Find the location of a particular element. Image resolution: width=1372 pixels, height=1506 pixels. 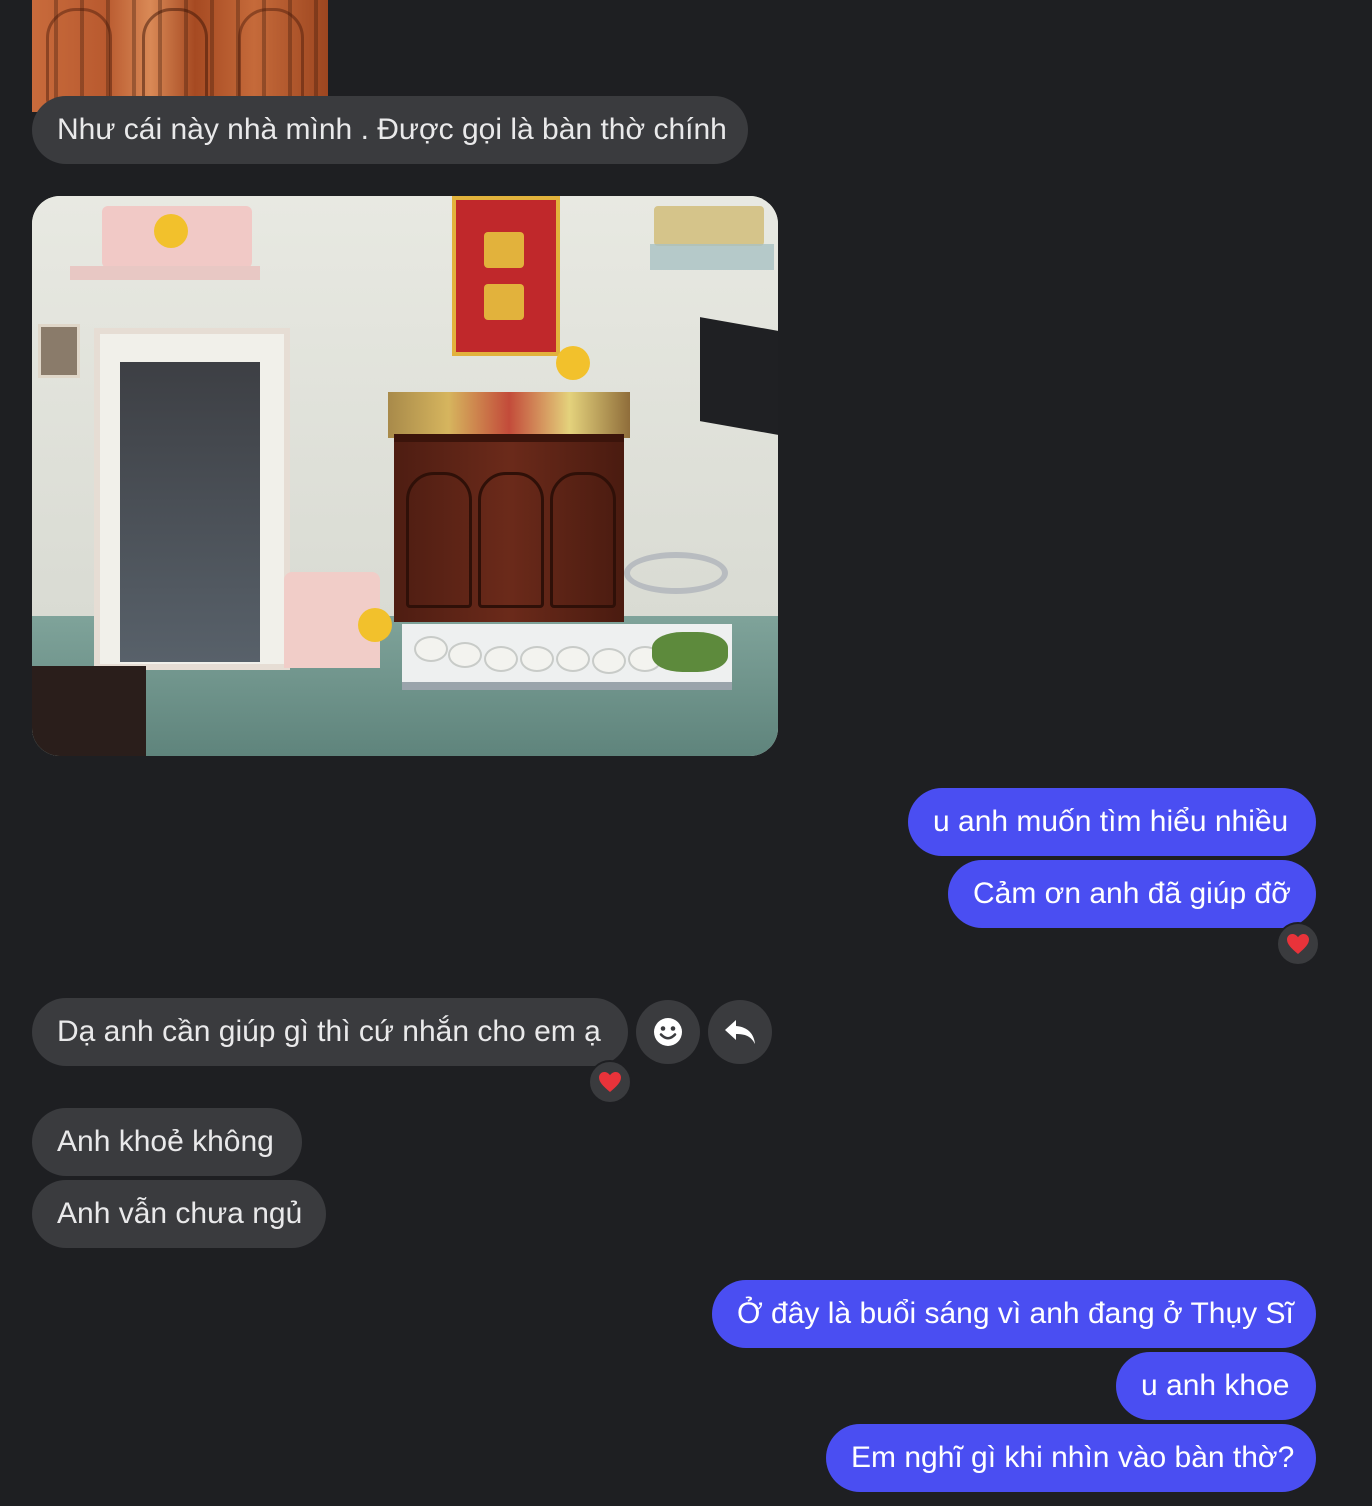

message-outgoing: u anh muốn tìm hiểu nhiều is located at coordinates (1112, 822).